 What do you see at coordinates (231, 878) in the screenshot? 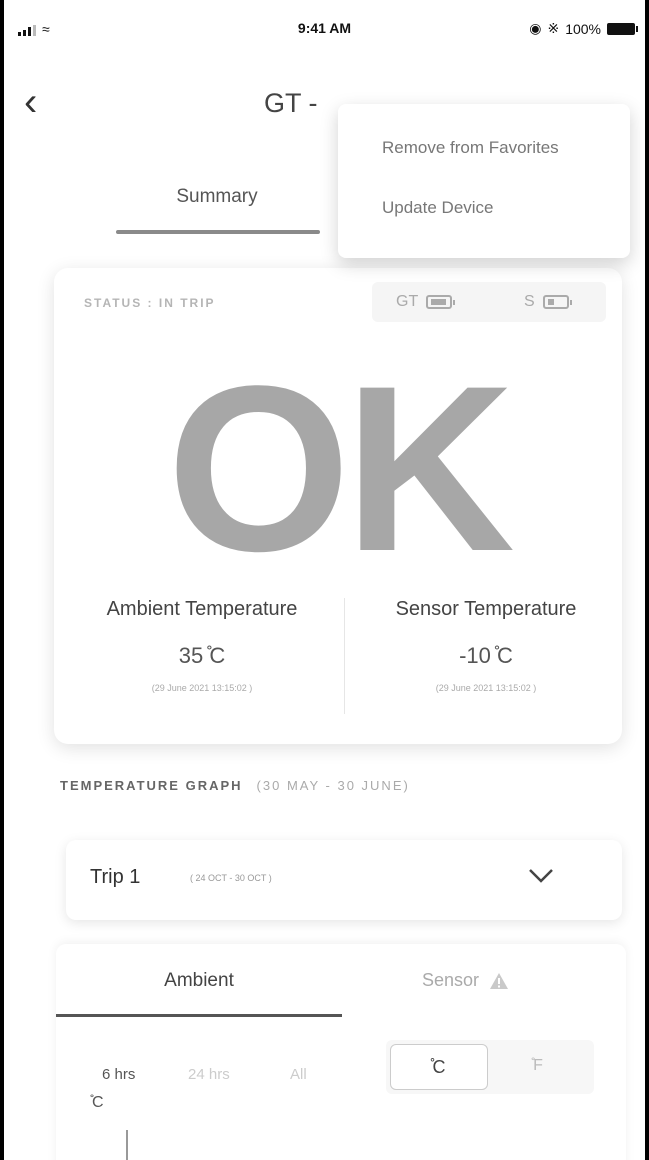
I see `trip-range: ( 24 OCT - 30 OCT )` at bounding box center [231, 878].